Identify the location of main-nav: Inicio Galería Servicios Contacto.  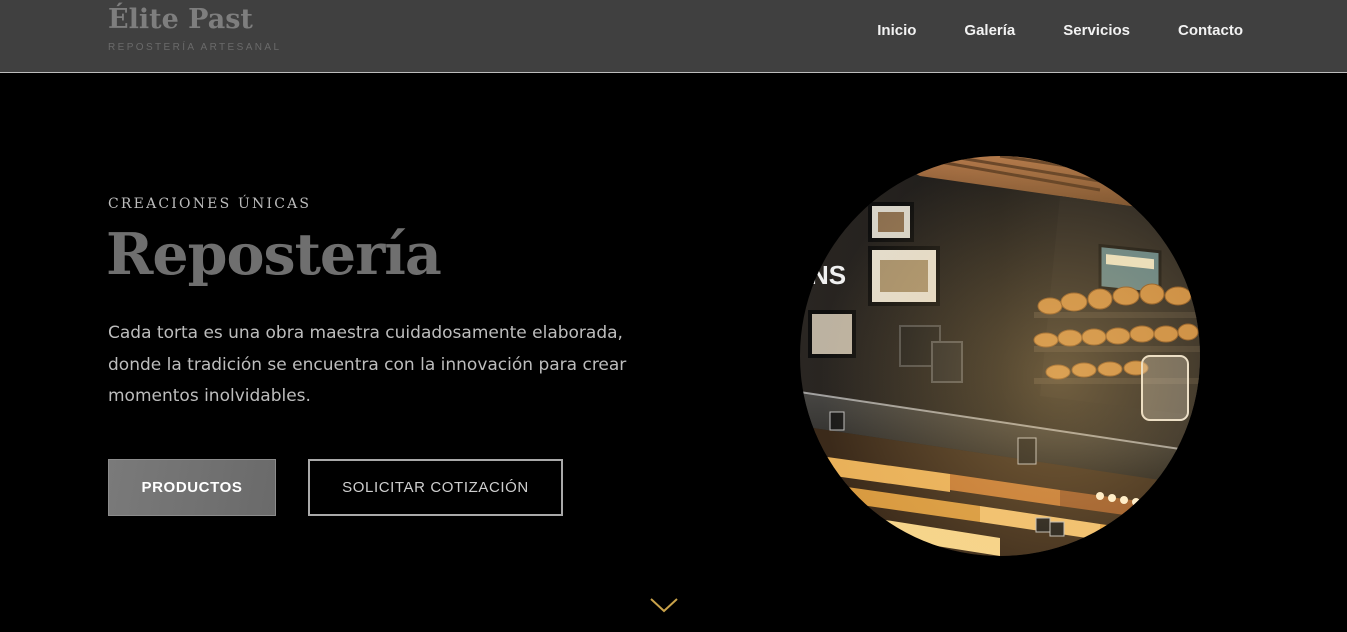
(1060, 31).